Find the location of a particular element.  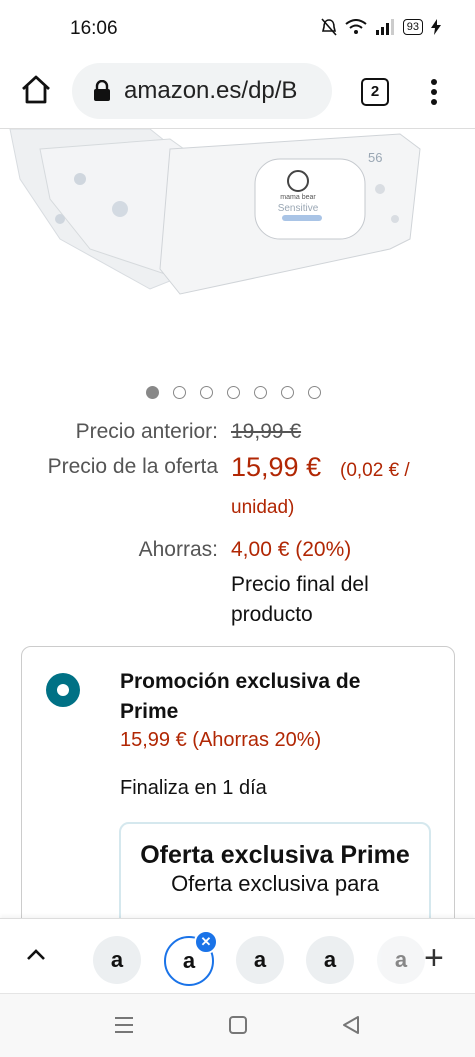

promo-radio-button is located at coordinates (63, 690).